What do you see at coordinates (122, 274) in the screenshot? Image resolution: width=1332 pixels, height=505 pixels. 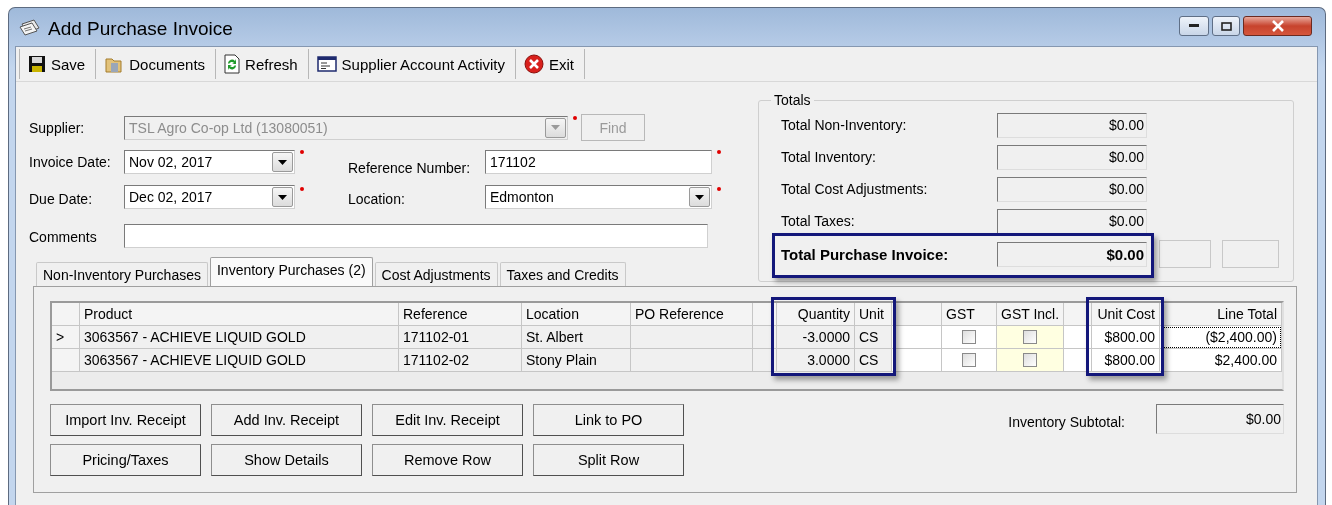 I see `tab: Non-Inventory Purchases` at bounding box center [122, 274].